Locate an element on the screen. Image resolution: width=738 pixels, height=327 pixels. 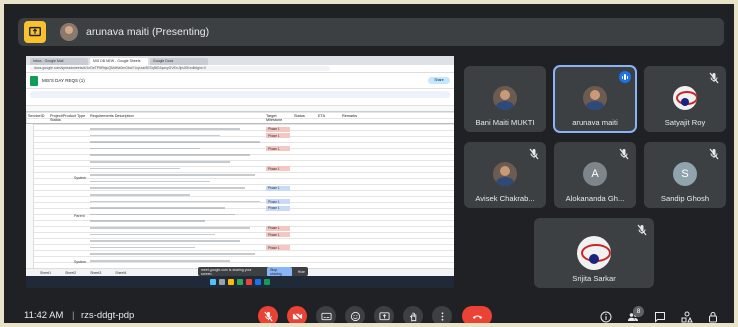
sheet-tab: Sheet4 is located at coordinates (121, 272).